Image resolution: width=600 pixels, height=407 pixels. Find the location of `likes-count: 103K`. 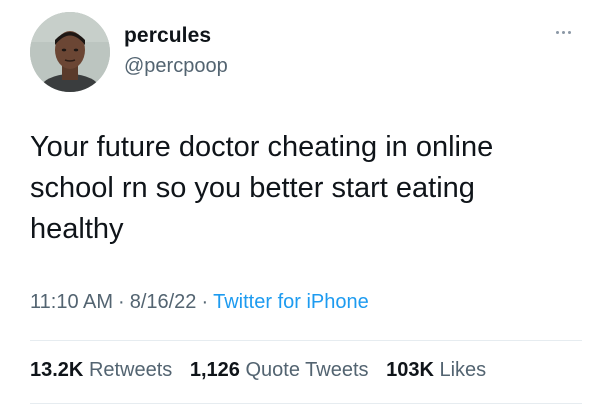

likes-count: 103K is located at coordinates (410, 370).